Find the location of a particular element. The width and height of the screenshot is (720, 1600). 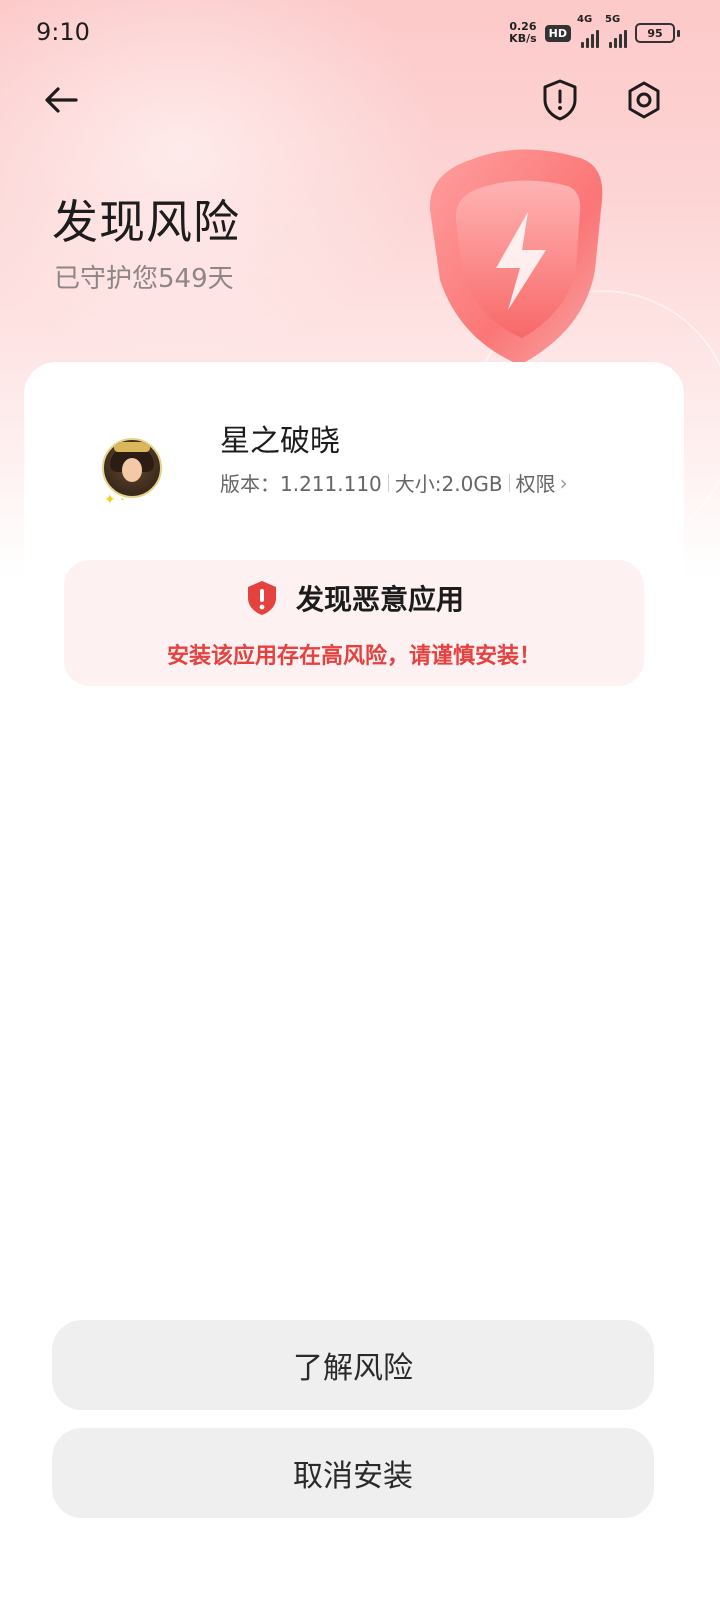

sparkle-icon: ✦ · is located at coordinates (114, 500).